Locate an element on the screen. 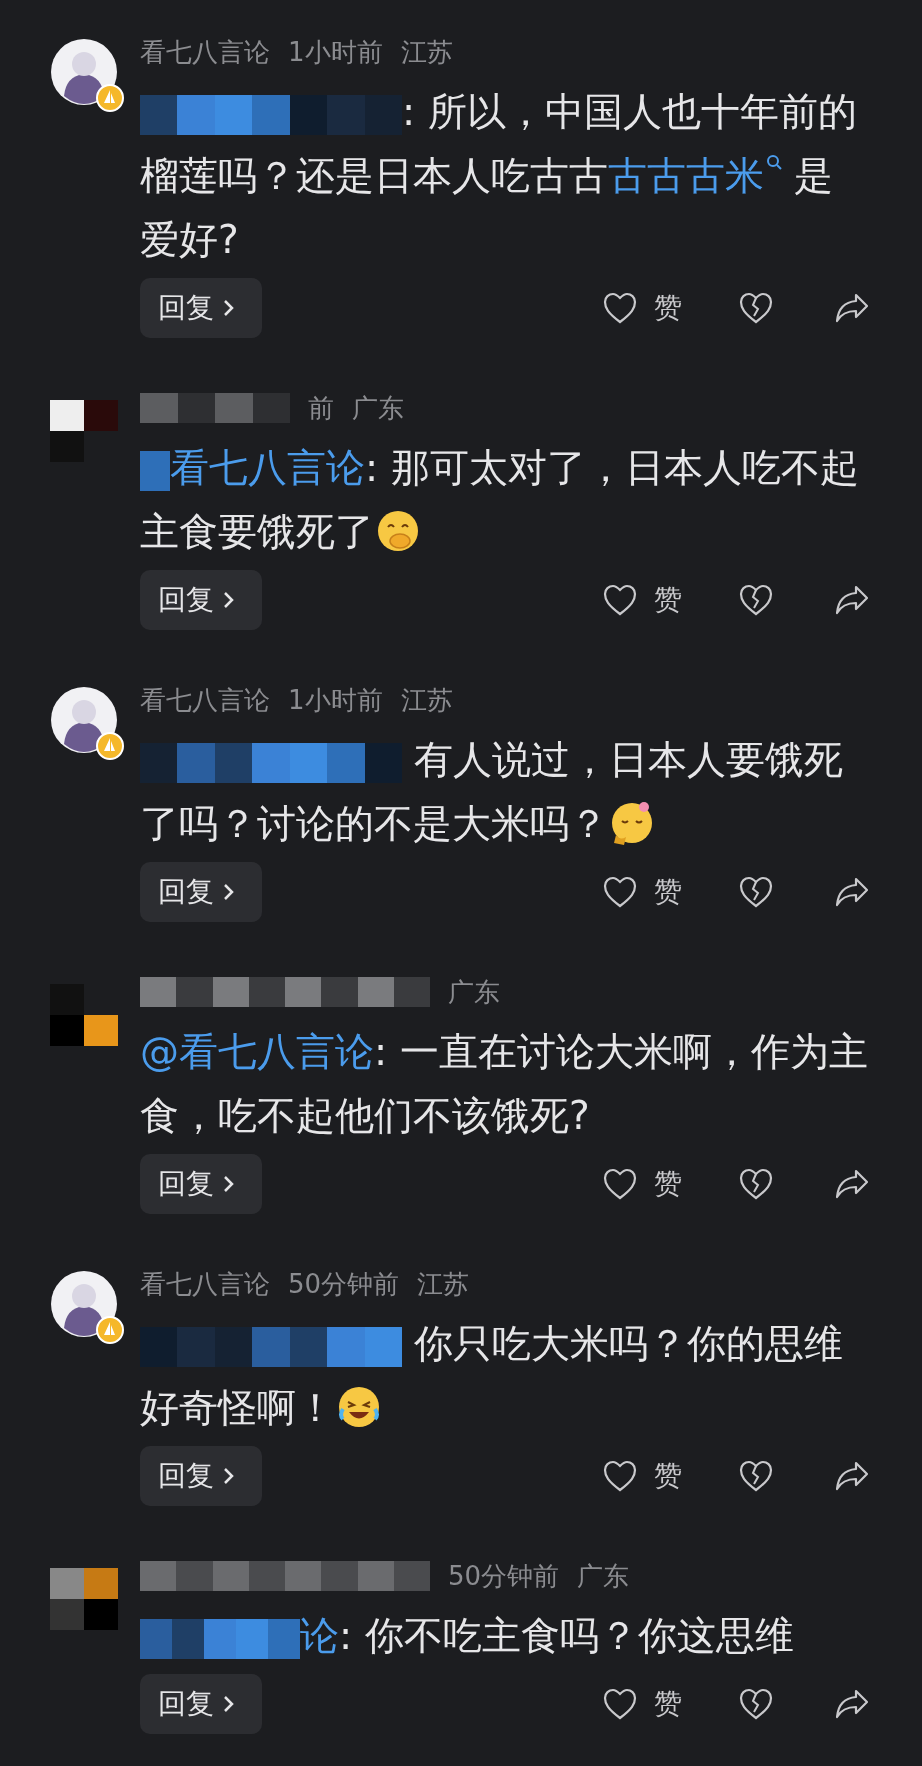 This screenshot has width=922, height=1766. comment-text: 论: 你不吃主食吗？你这思维 is located at coordinates (504, 1636).